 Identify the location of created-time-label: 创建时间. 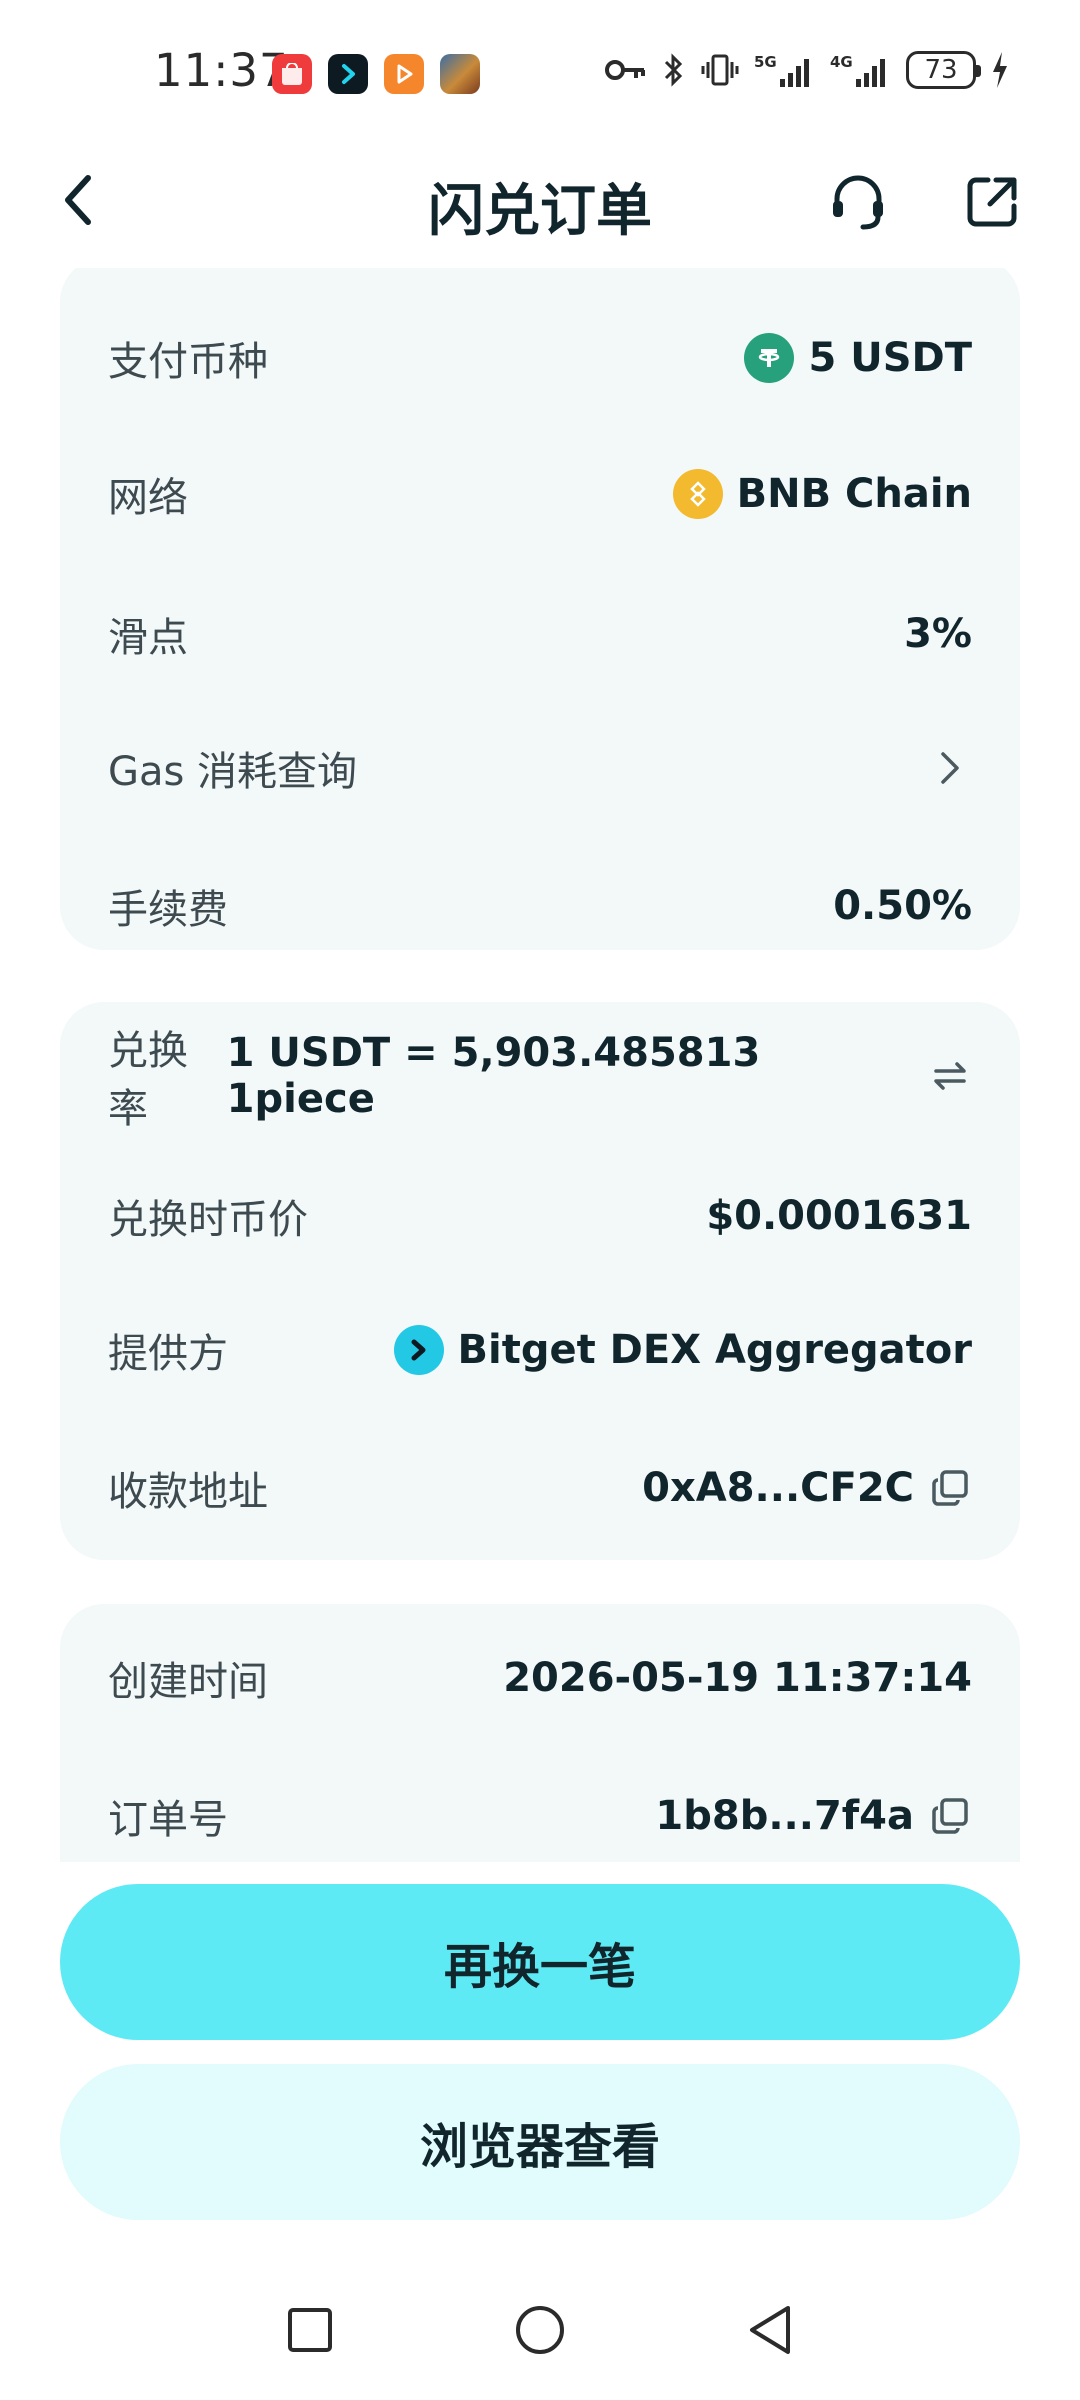
(188, 1682).